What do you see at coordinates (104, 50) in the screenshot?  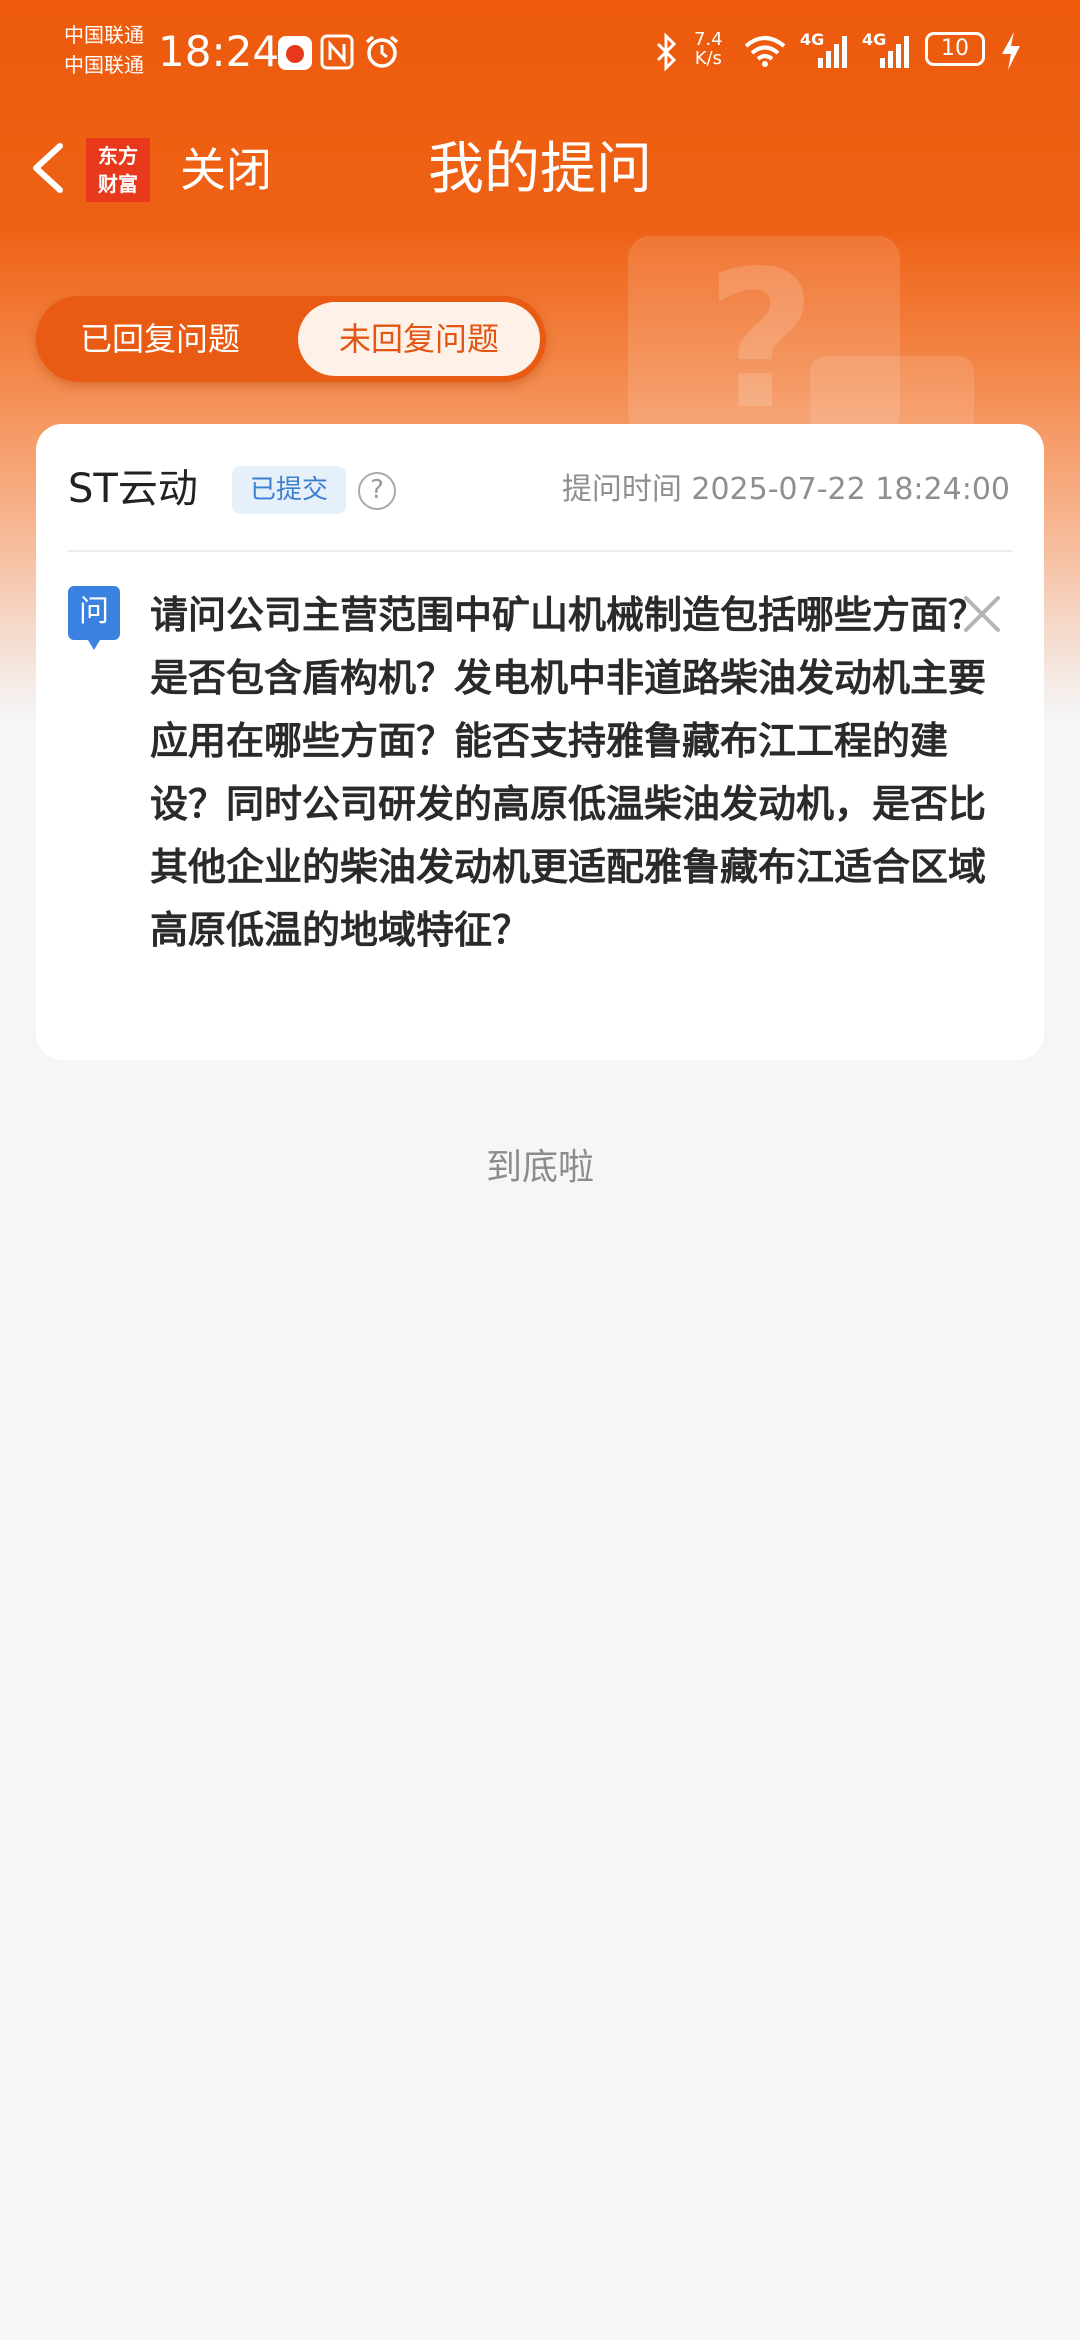 I see `carrier-info: 中国联通 中国联通` at bounding box center [104, 50].